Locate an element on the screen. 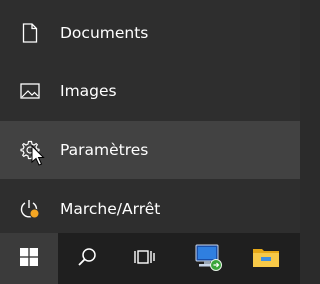 This screenshot has width=320, height=284. document-icon is located at coordinates (30, 33).